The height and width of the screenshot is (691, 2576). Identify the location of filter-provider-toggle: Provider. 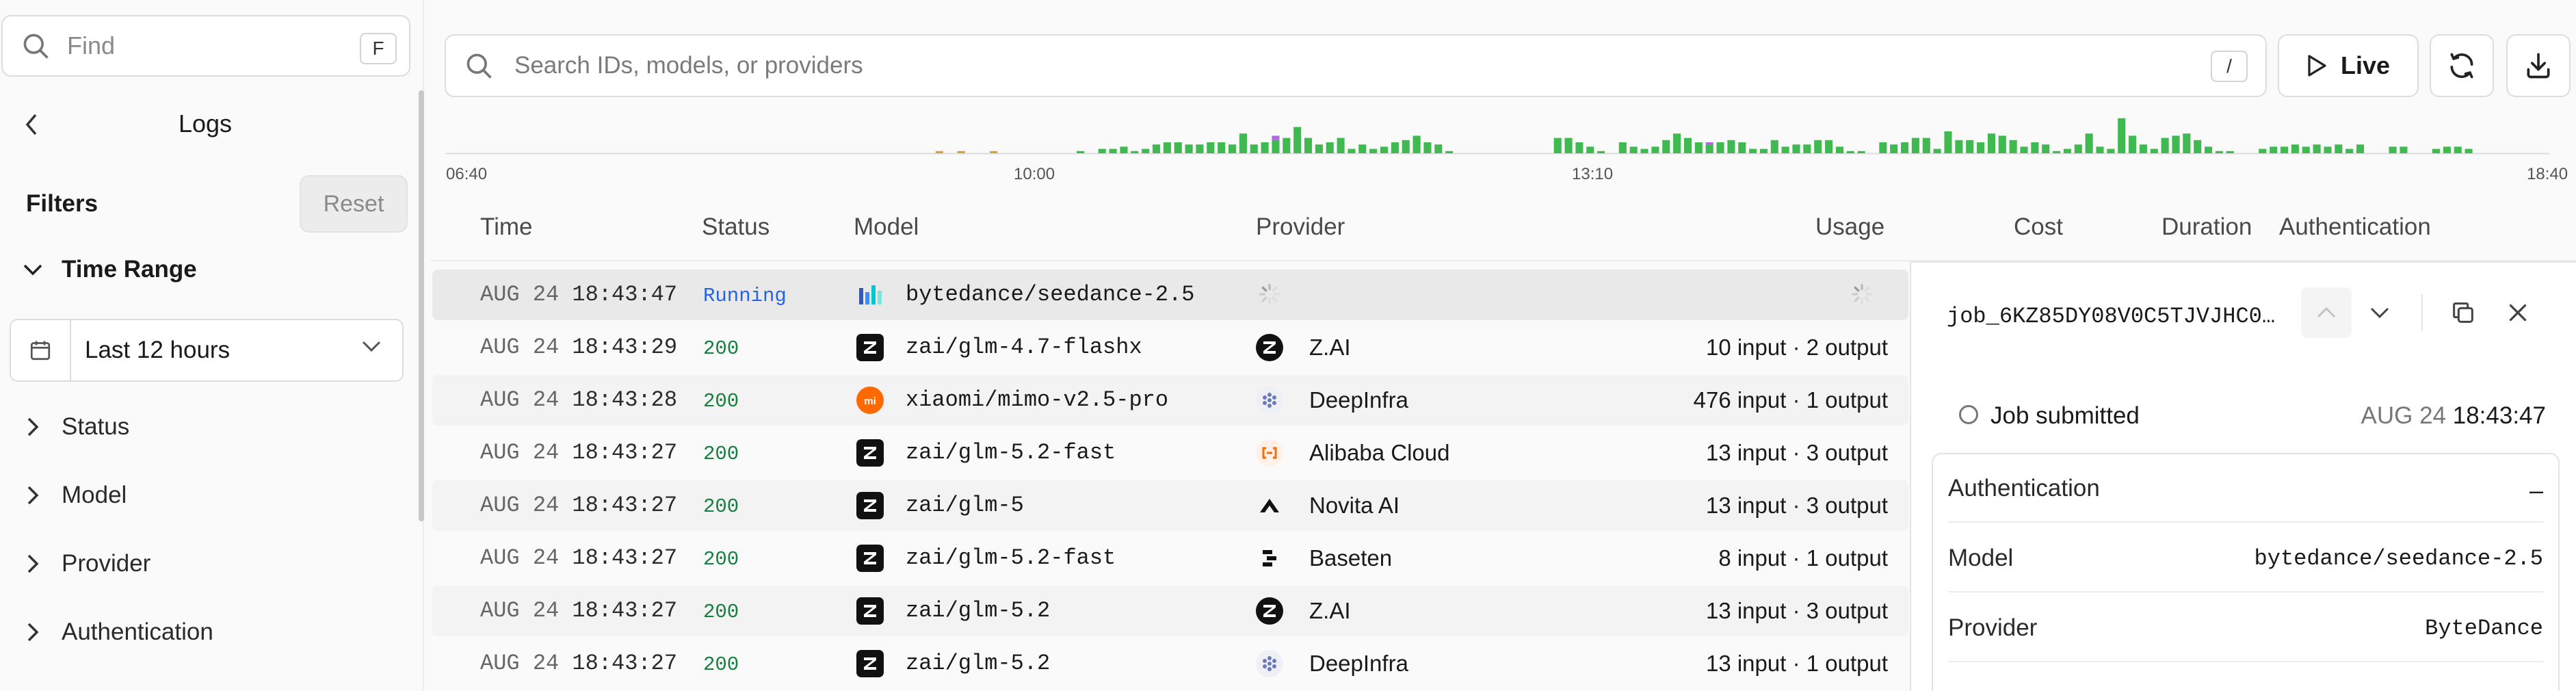
(84, 563).